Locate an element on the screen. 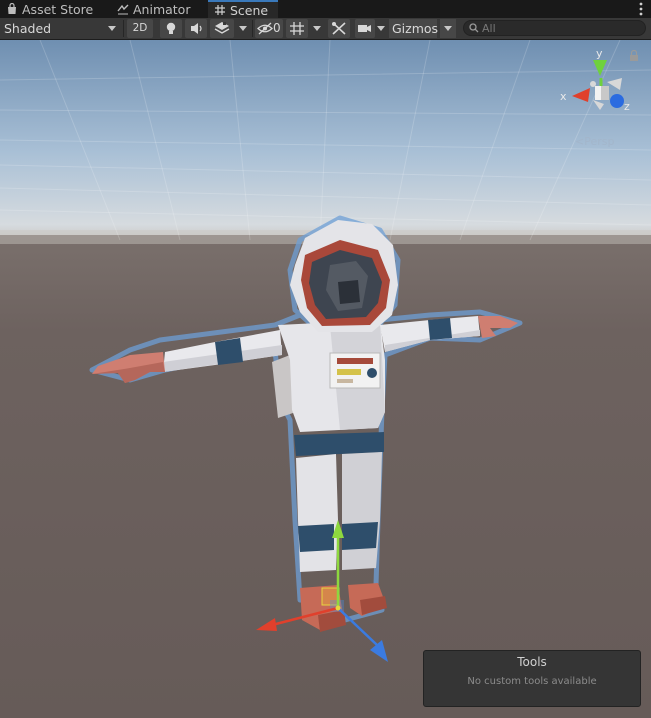  eye-slash-icon is located at coordinates (265, 28).